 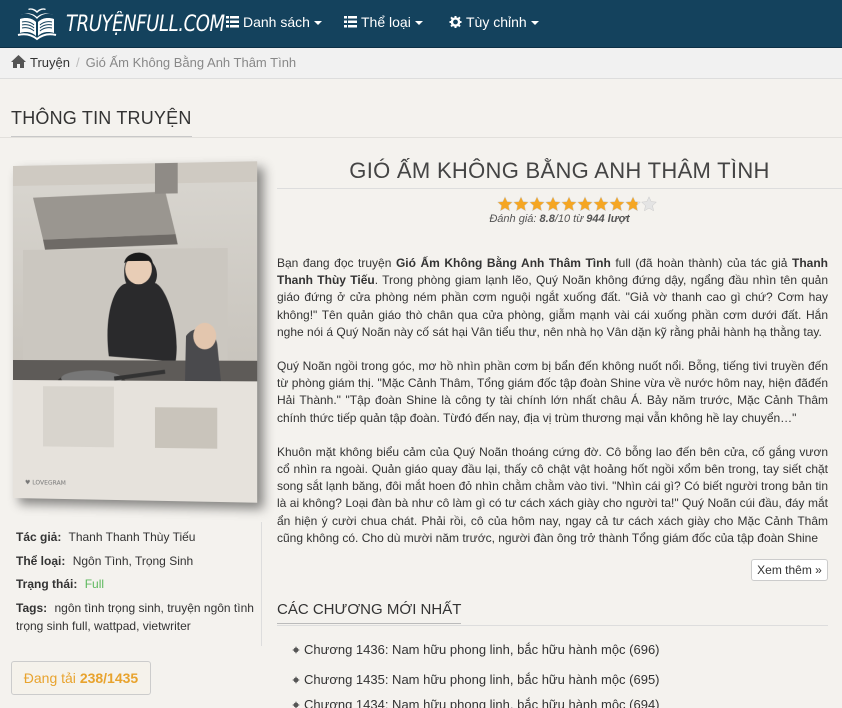 I want to click on desc-text: full (đã hoàn thành) của tác giả, so click(x=701, y=263).